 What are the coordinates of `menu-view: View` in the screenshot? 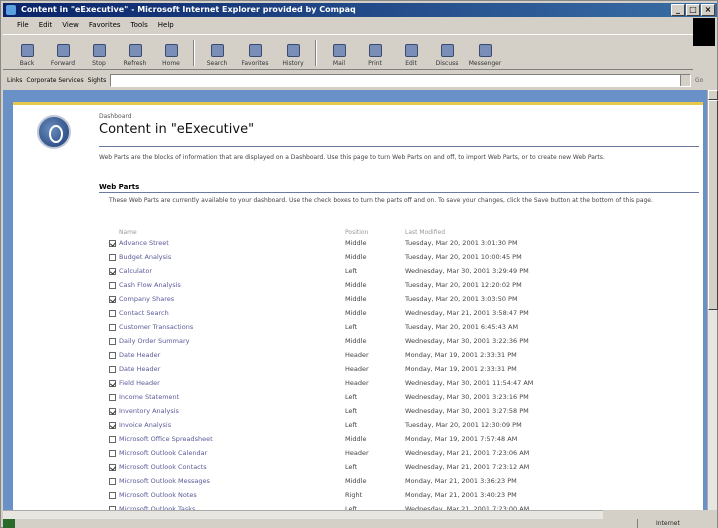 It's located at (70, 25).